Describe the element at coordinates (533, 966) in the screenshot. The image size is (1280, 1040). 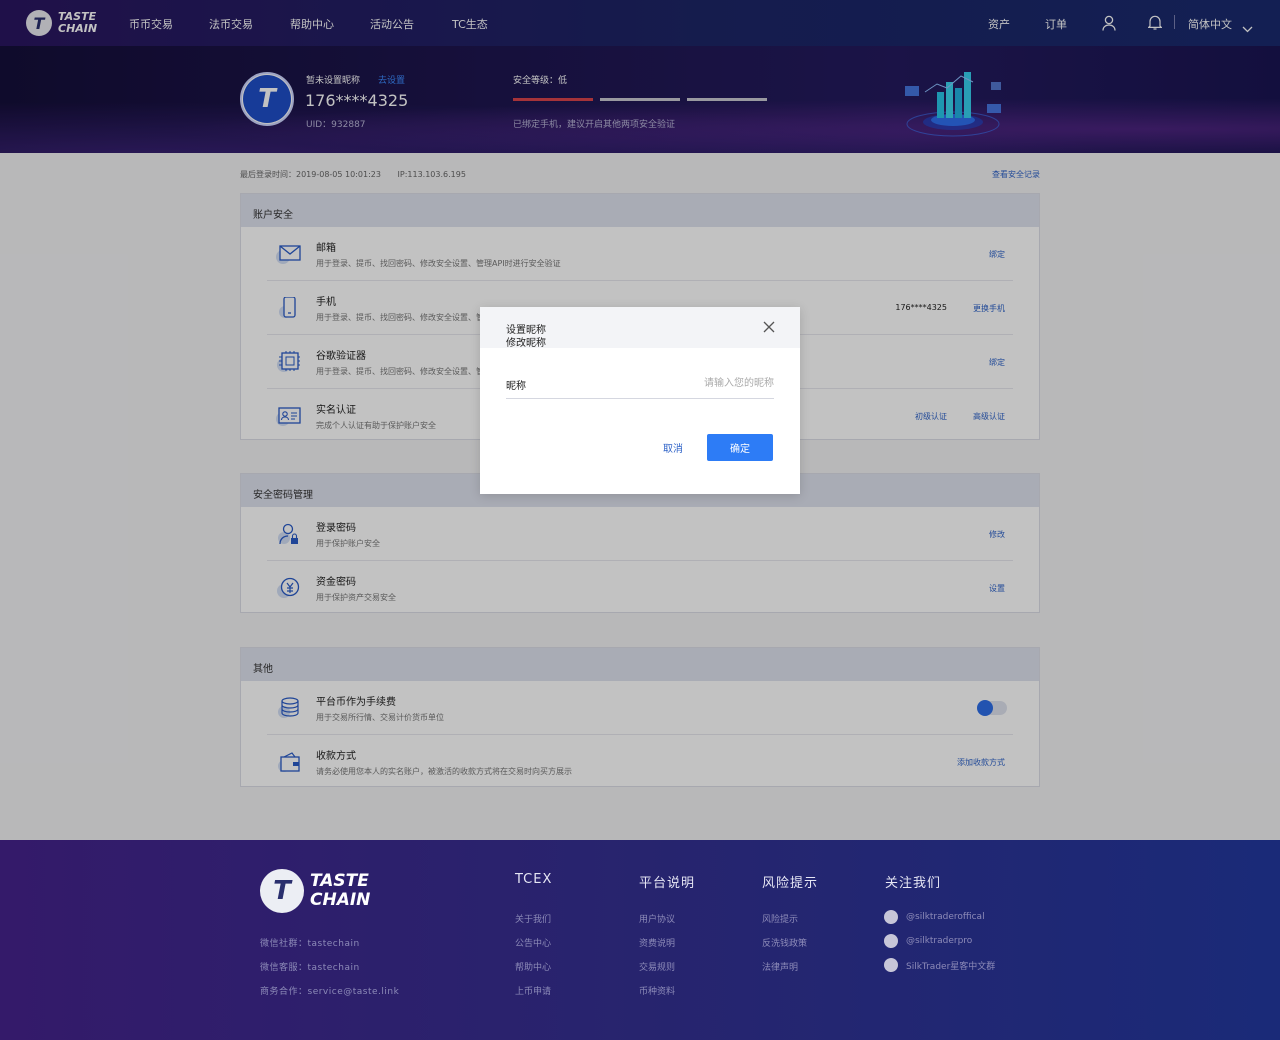
I see `footer-link-help: 帮助中心` at that location.